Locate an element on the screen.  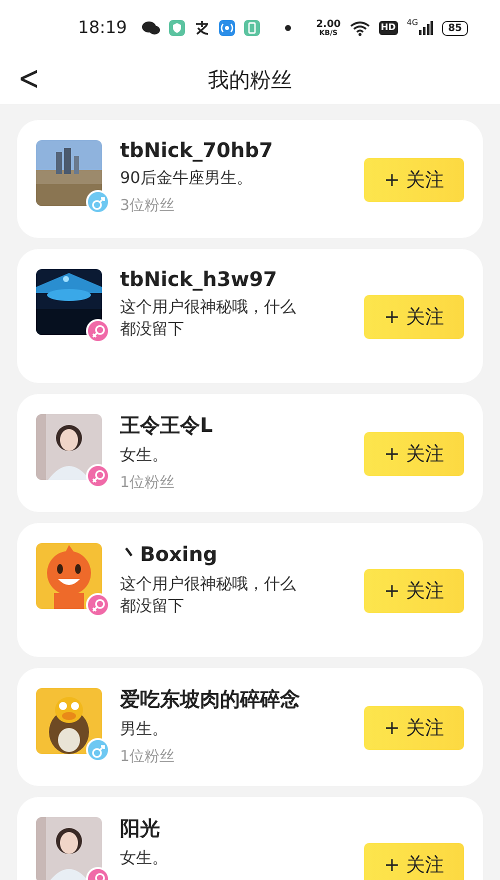
fan-count: 3位粉丝 is located at coordinates (148, 205).